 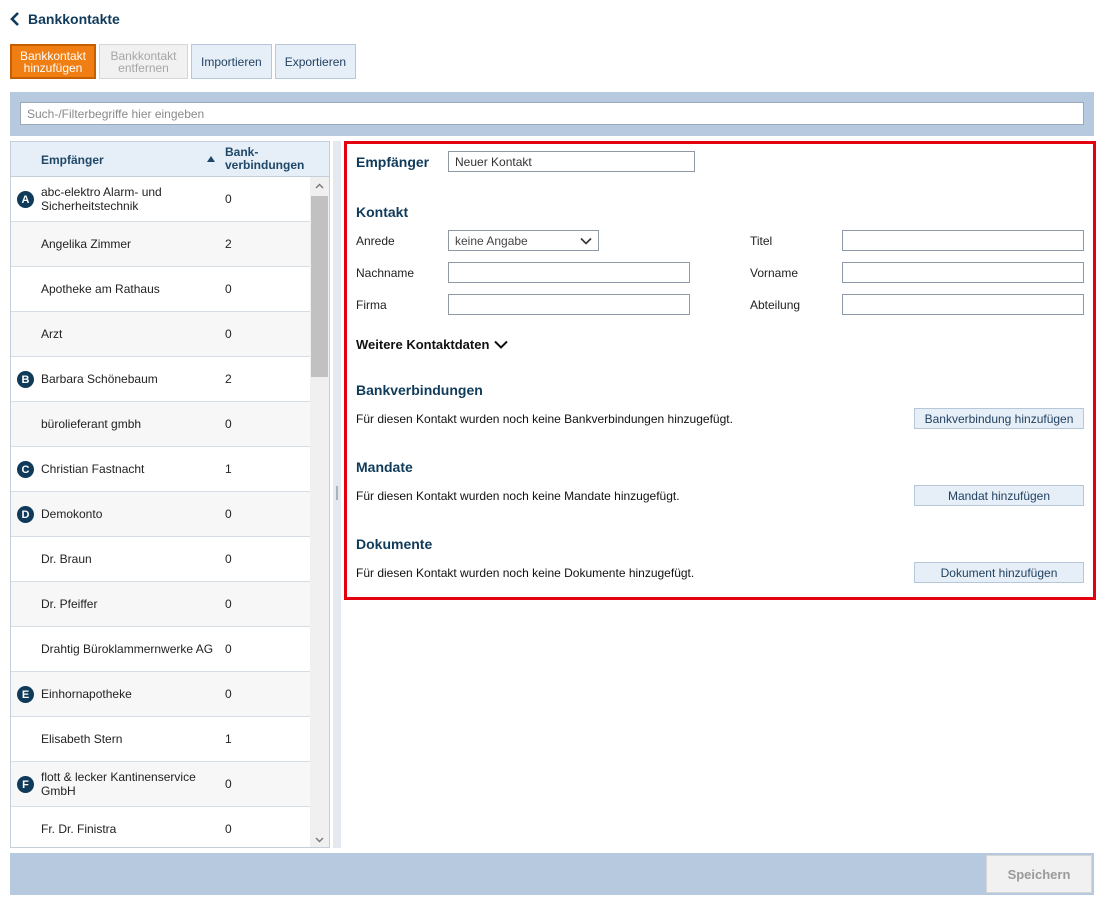 What do you see at coordinates (160, 827) in the screenshot?
I see `list-item: Fr. Dr. Finistra 0` at bounding box center [160, 827].